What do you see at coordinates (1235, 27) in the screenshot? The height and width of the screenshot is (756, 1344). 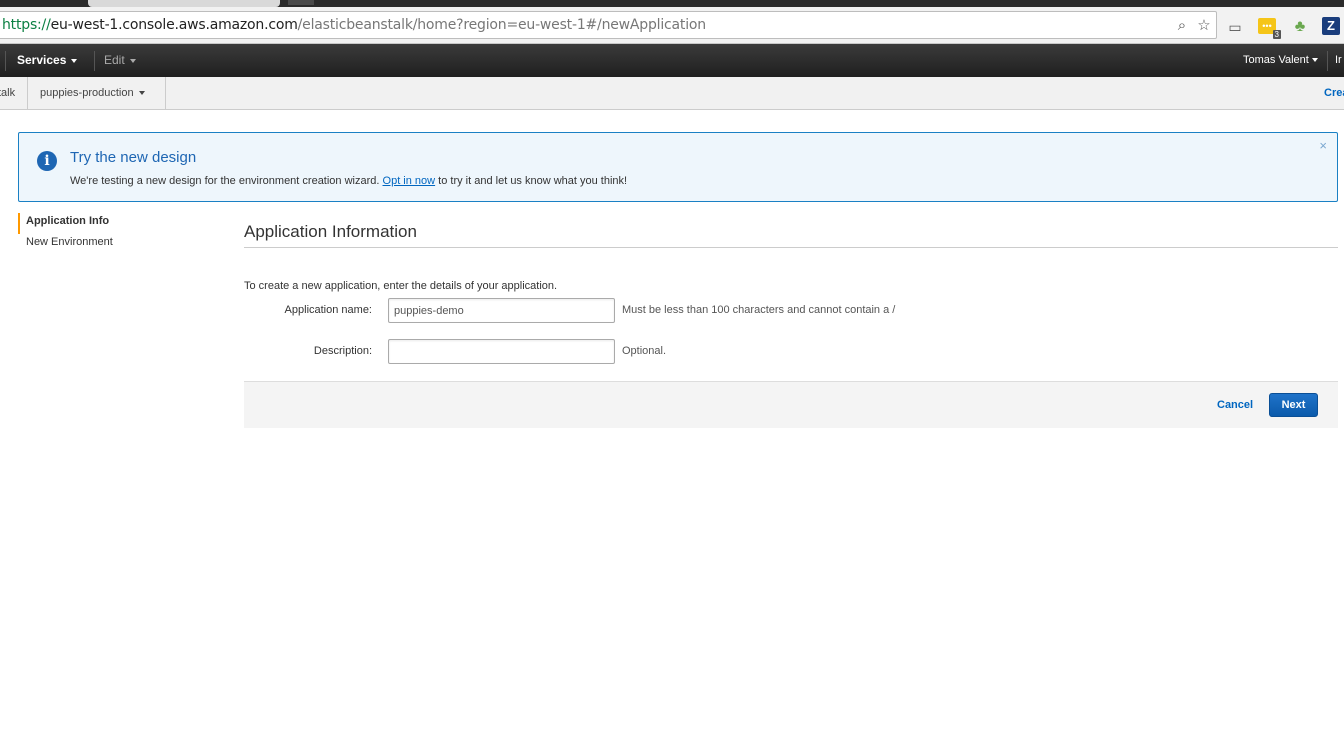 I see `cast-icon: ▭` at bounding box center [1235, 27].